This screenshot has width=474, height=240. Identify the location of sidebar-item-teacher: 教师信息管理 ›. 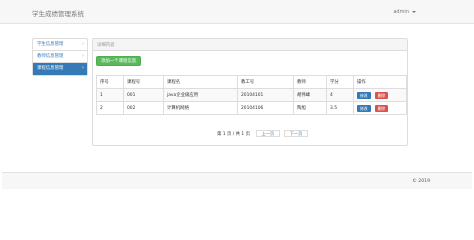
(60, 57).